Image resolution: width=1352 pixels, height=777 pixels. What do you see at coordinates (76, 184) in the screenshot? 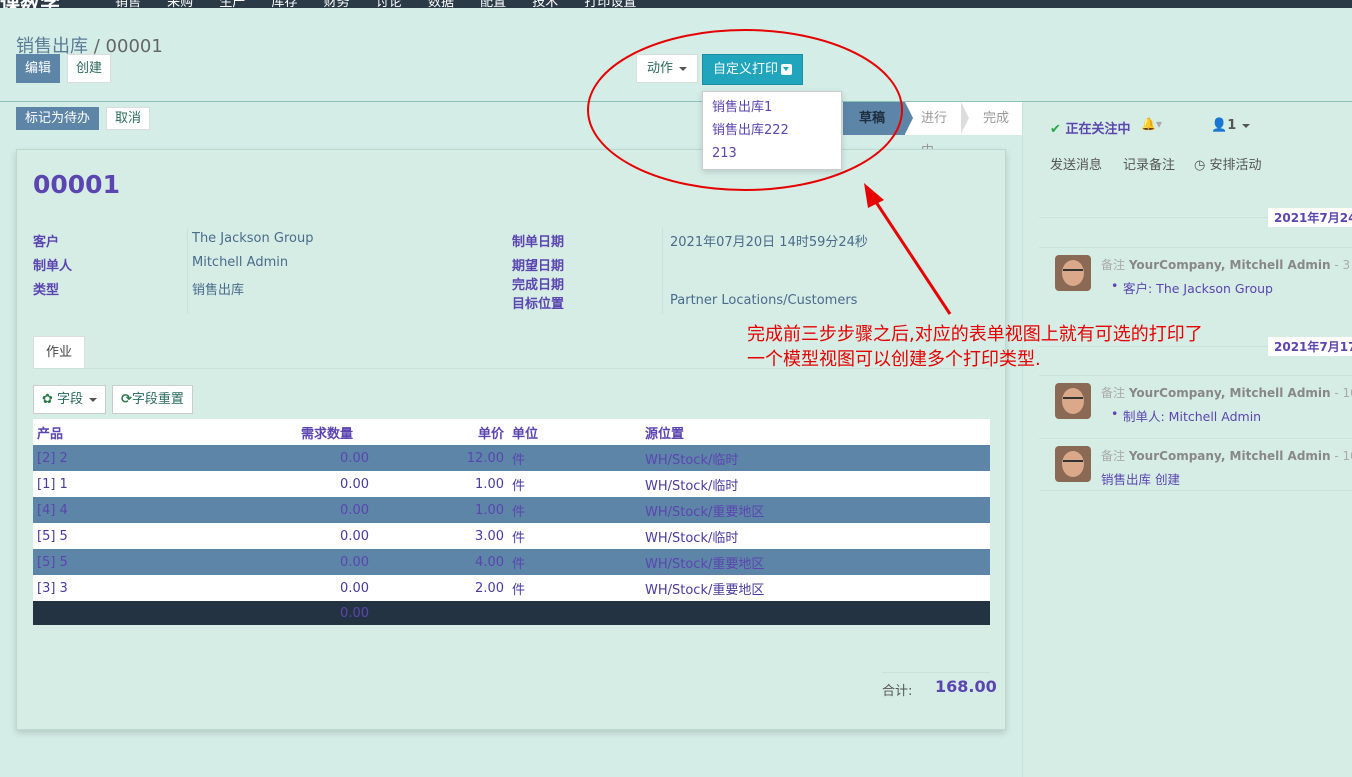
I see `record-title: 00001` at bounding box center [76, 184].